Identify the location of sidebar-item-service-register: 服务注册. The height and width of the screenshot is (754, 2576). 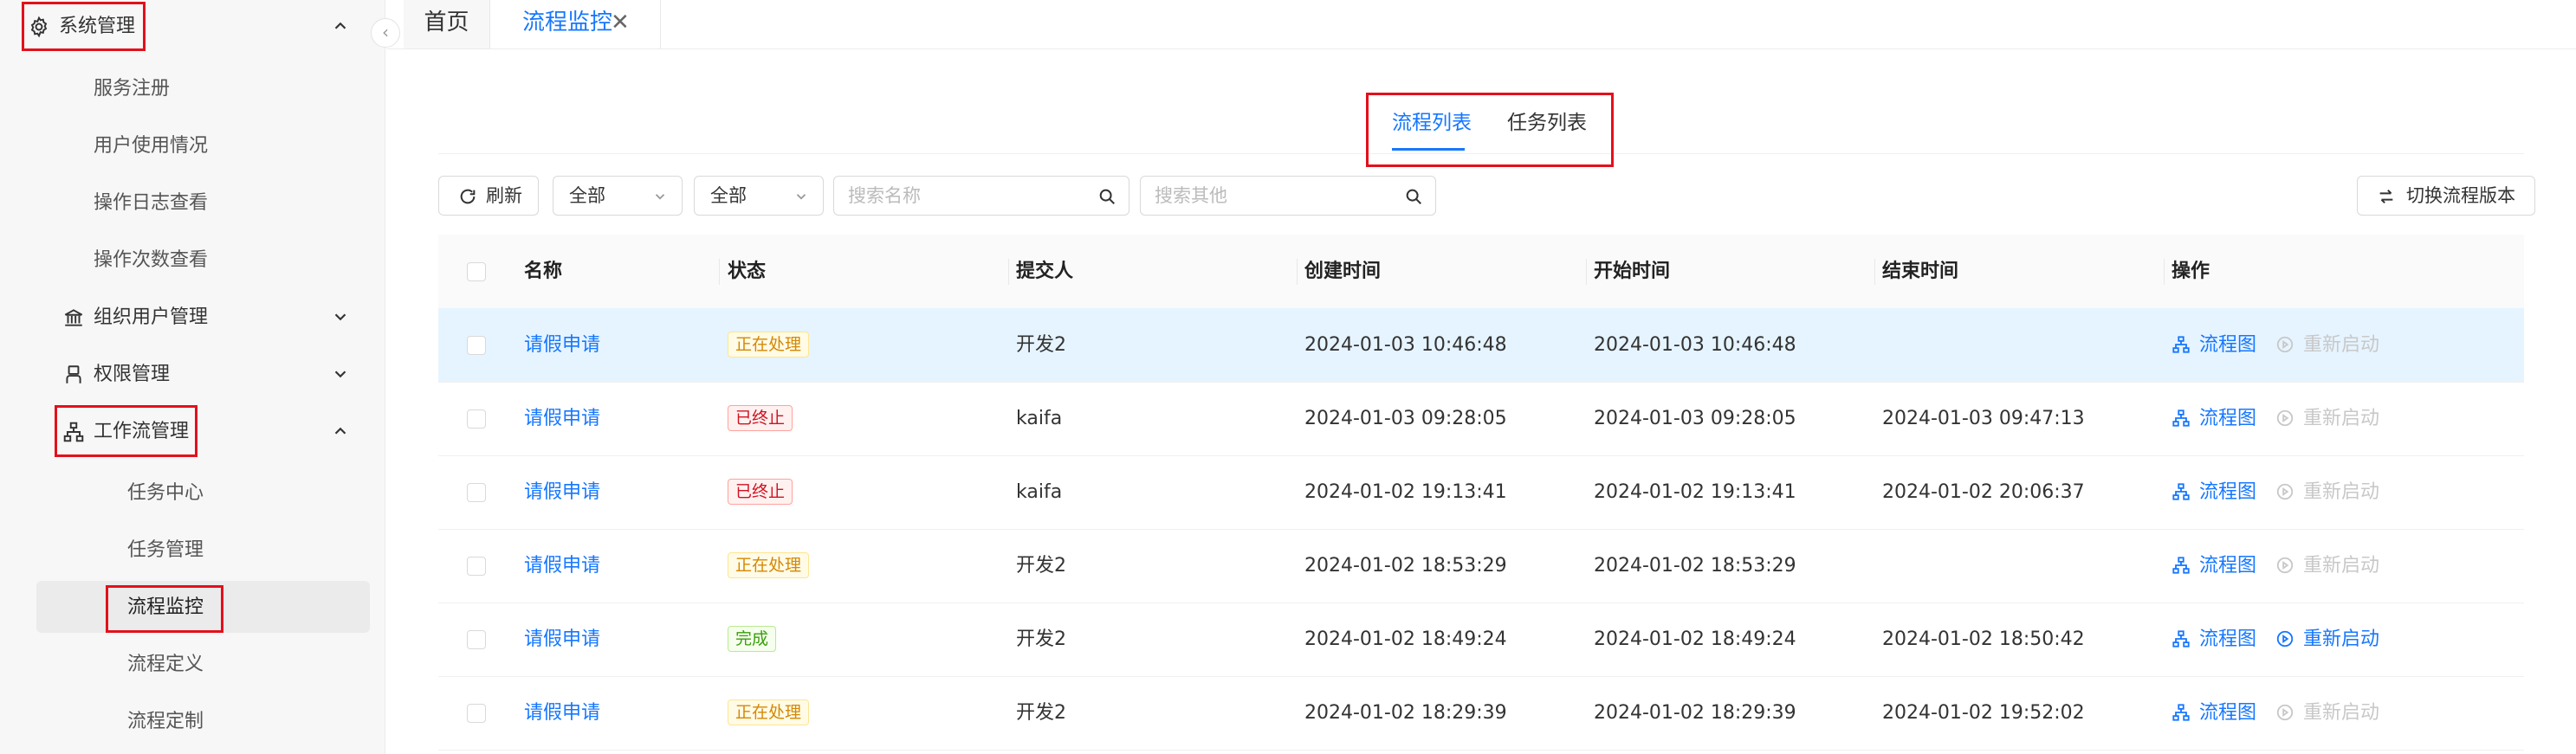
(192, 89).